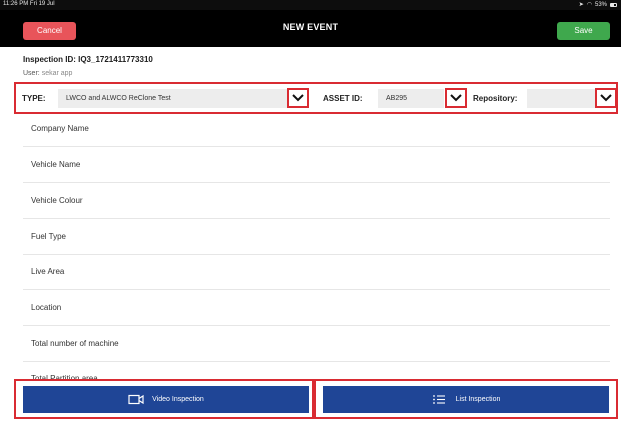 The image size is (621, 422). What do you see at coordinates (438, 399) in the screenshot?
I see `list-icon` at bounding box center [438, 399].